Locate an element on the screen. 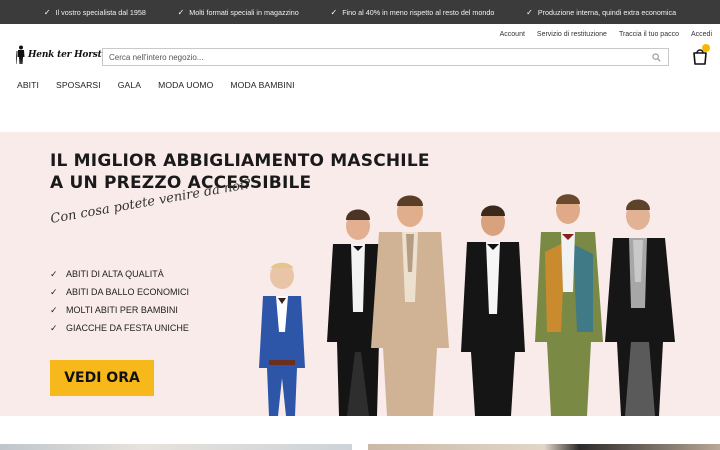  feature-item: ✓ GIACCHE DA FESTA UNICHE is located at coordinates (119, 328).